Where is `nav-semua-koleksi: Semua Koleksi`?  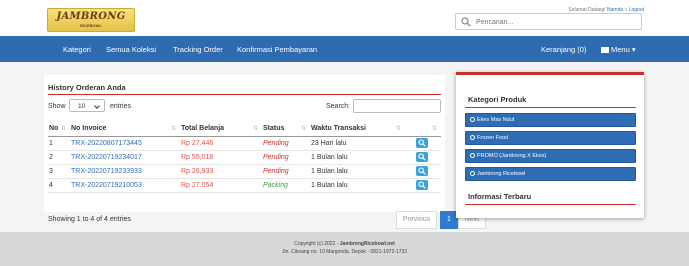 nav-semua-koleksi: Semua Koleksi is located at coordinates (131, 49).